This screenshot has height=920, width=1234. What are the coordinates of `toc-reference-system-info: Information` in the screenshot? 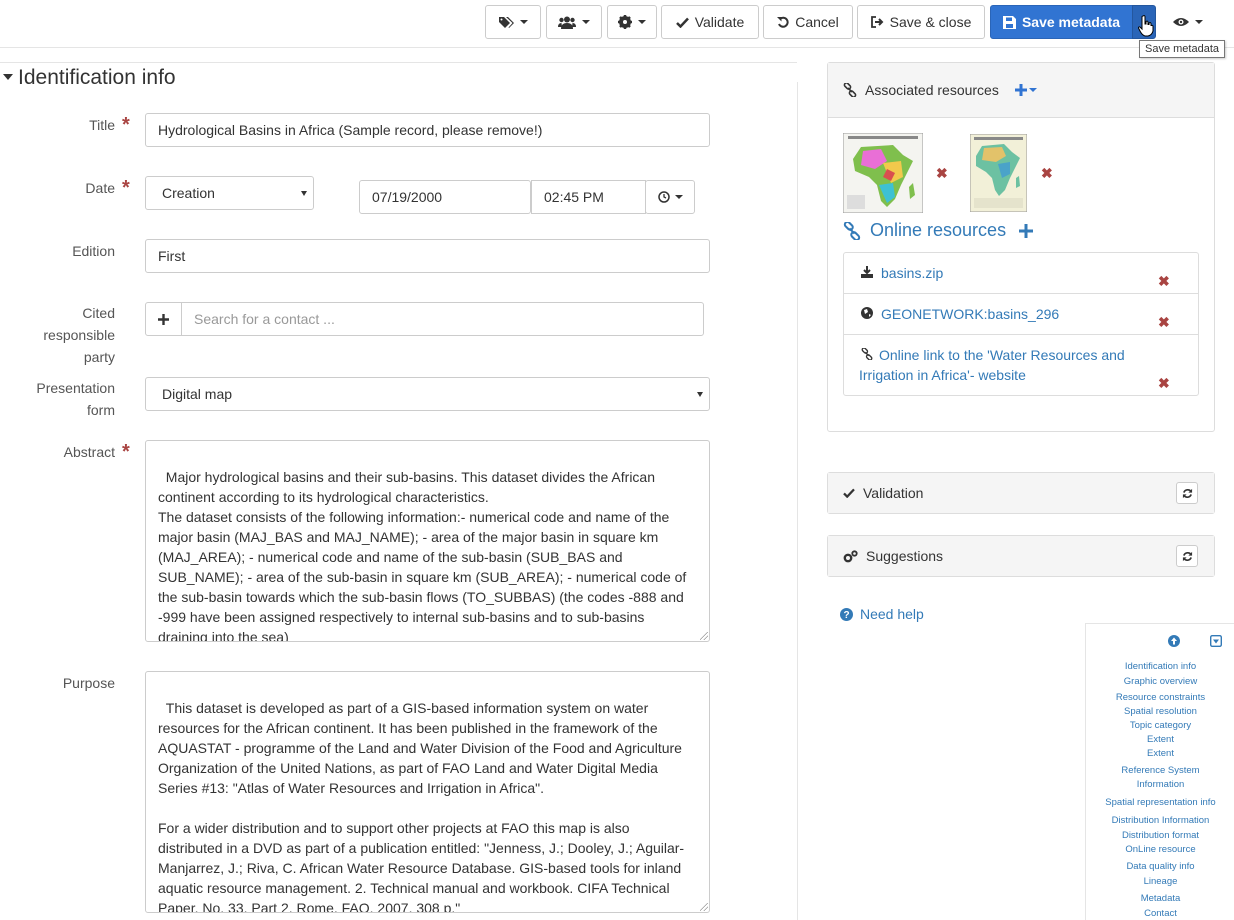 It's located at (1160, 785).